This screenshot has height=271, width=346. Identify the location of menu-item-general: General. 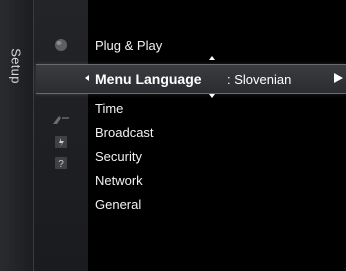
(118, 204).